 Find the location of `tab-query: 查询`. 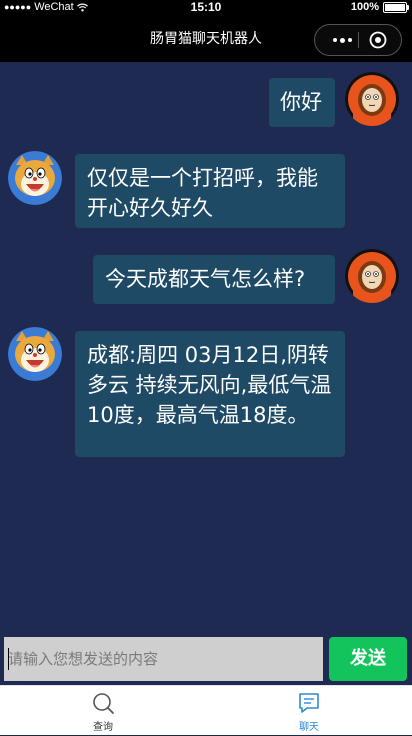

tab-query: 查询 is located at coordinates (103, 711).